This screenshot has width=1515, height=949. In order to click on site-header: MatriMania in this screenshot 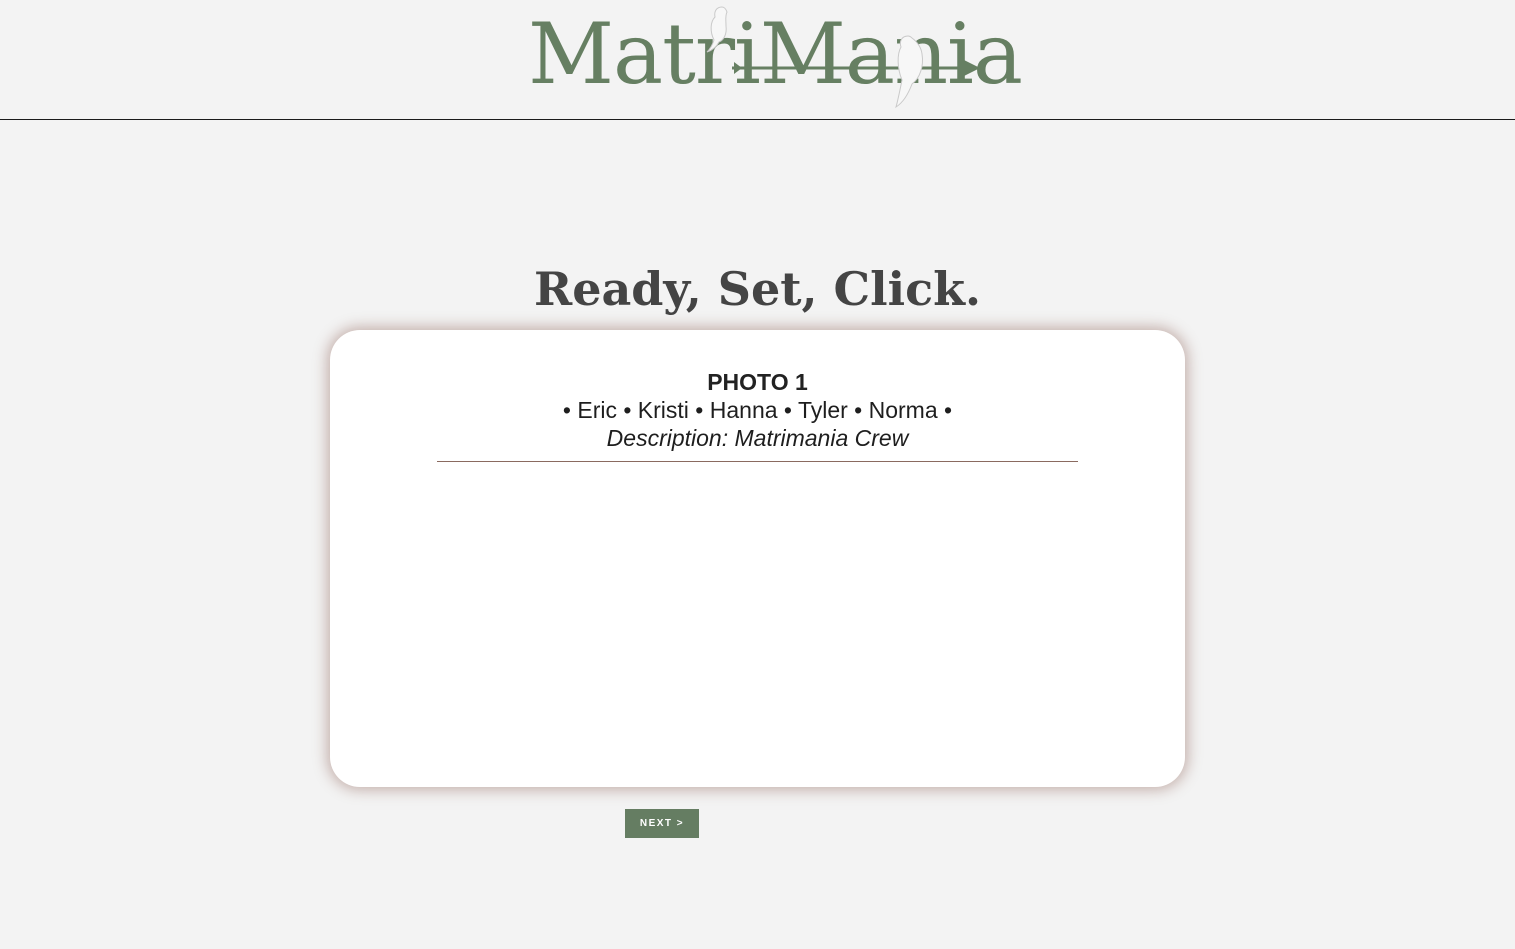, I will do `click(757, 60)`.